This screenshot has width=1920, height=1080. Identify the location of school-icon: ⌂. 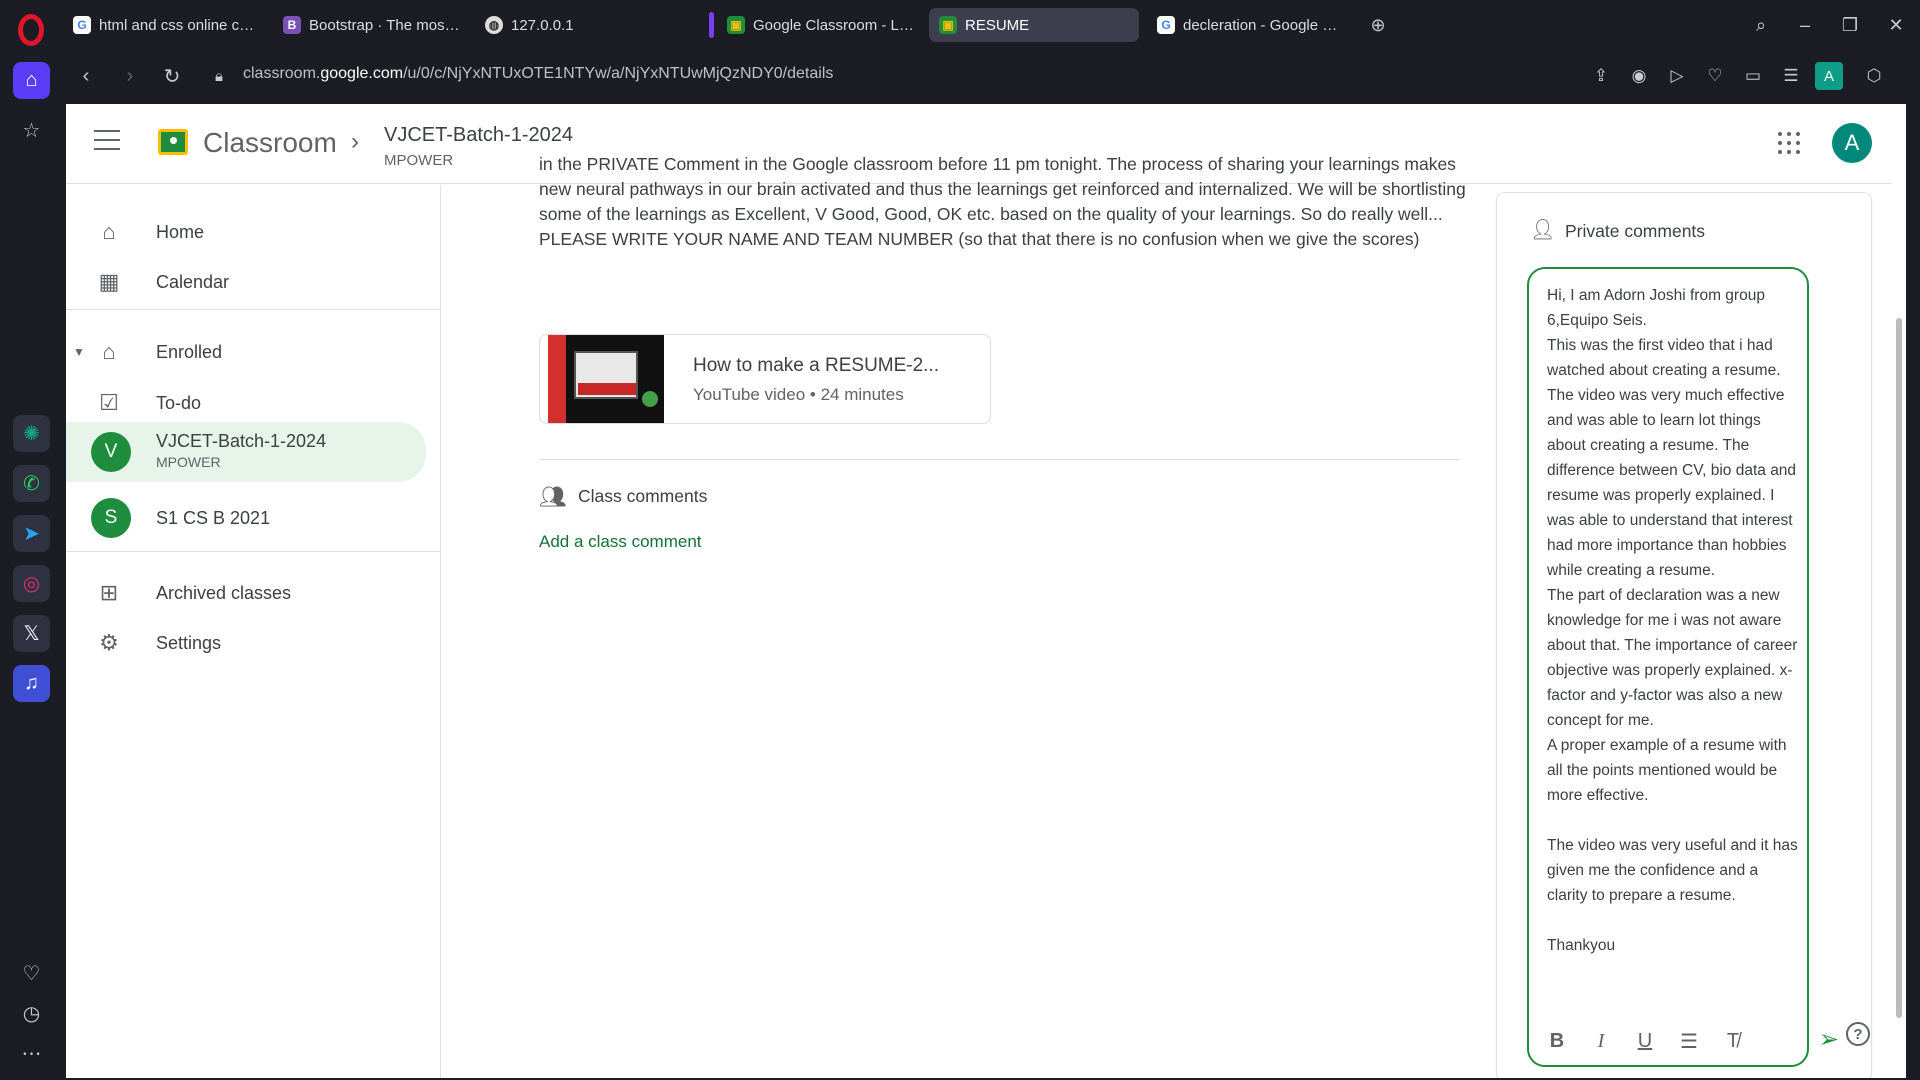
(109, 351).